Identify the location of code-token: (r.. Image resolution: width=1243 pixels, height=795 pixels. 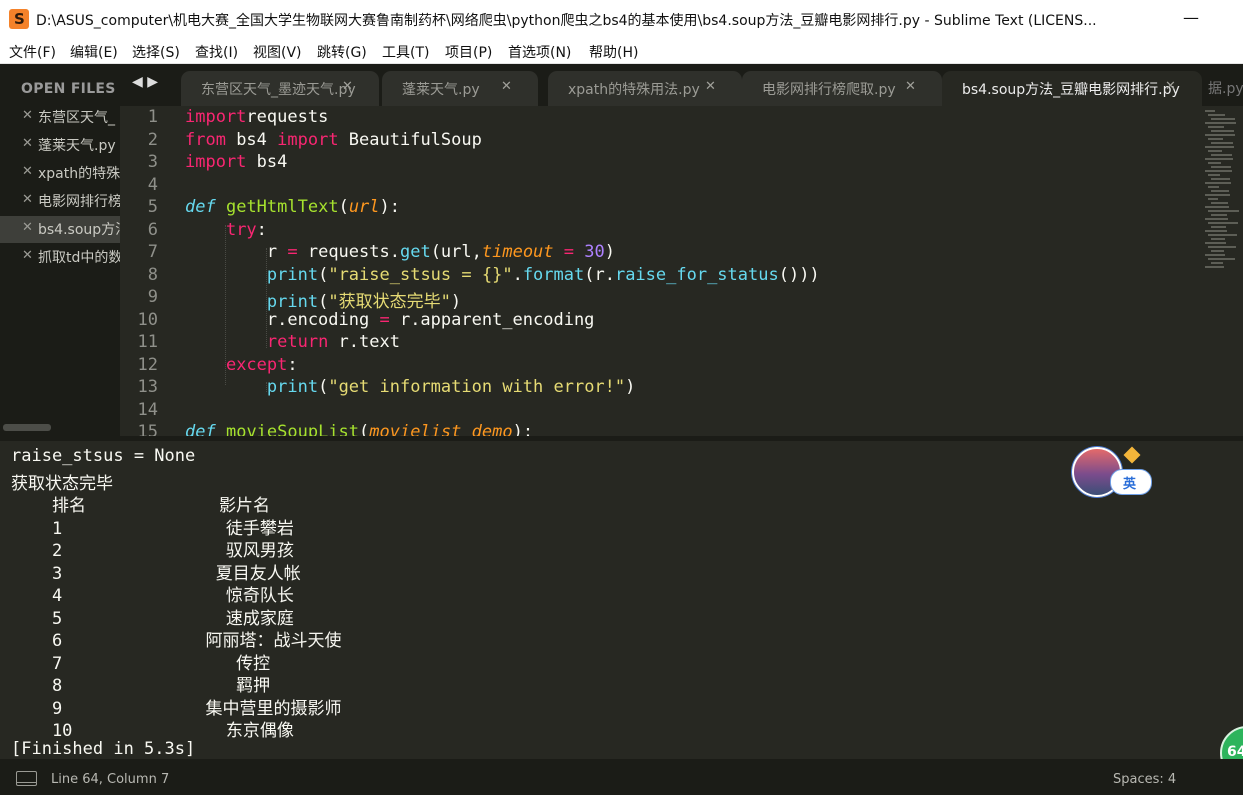
(599, 274).